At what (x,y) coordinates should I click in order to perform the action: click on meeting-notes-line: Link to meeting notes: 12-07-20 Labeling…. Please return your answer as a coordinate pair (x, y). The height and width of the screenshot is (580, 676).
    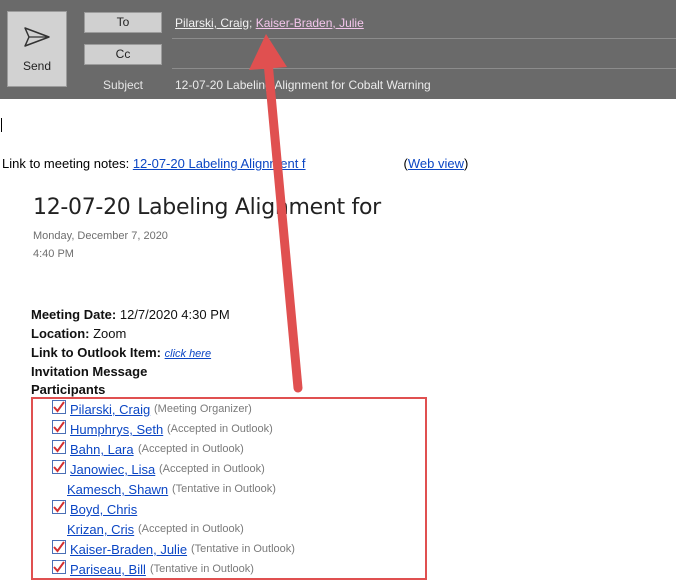
    Looking at the image, I should click on (235, 163).